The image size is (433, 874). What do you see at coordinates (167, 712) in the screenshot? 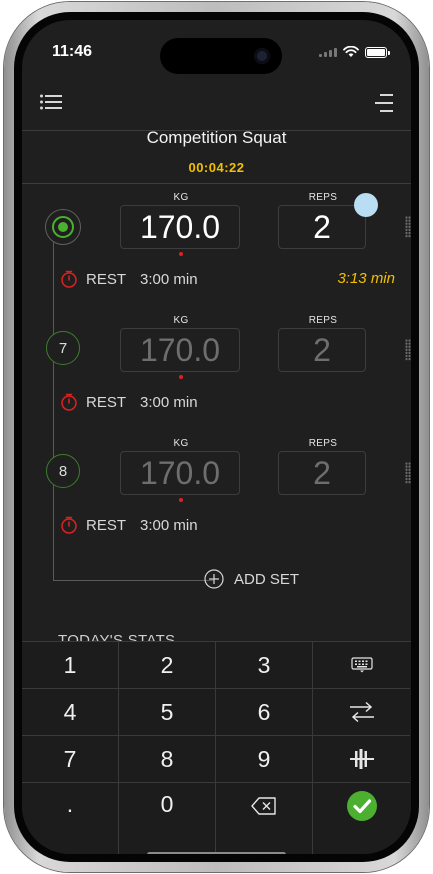
I see `key-5: 5` at bounding box center [167, 712].